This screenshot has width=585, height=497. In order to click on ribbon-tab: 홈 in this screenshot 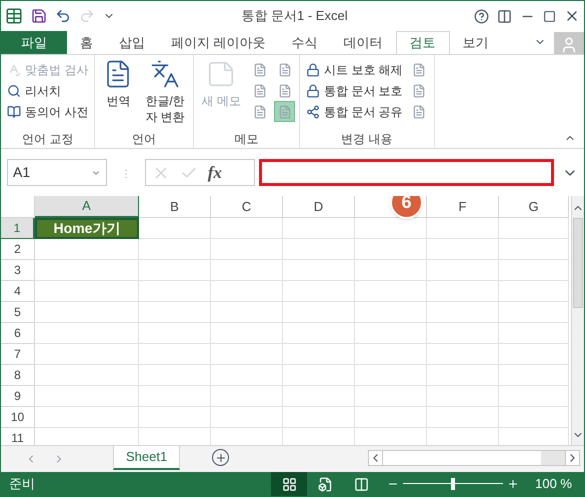, I will do `click(86, 42)`.